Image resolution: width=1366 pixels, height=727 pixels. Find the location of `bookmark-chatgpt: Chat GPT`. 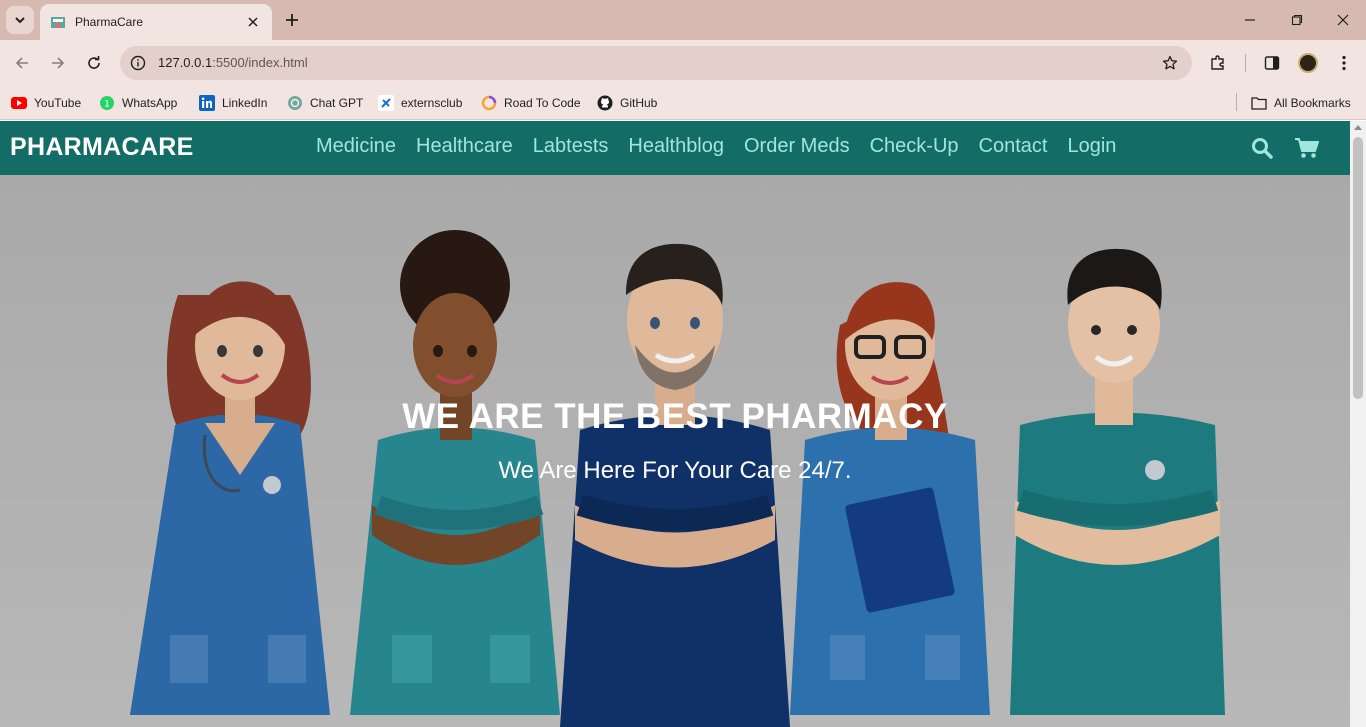

bookmark-chatgpt: Chat GPT is located at coordinates (325, 103).